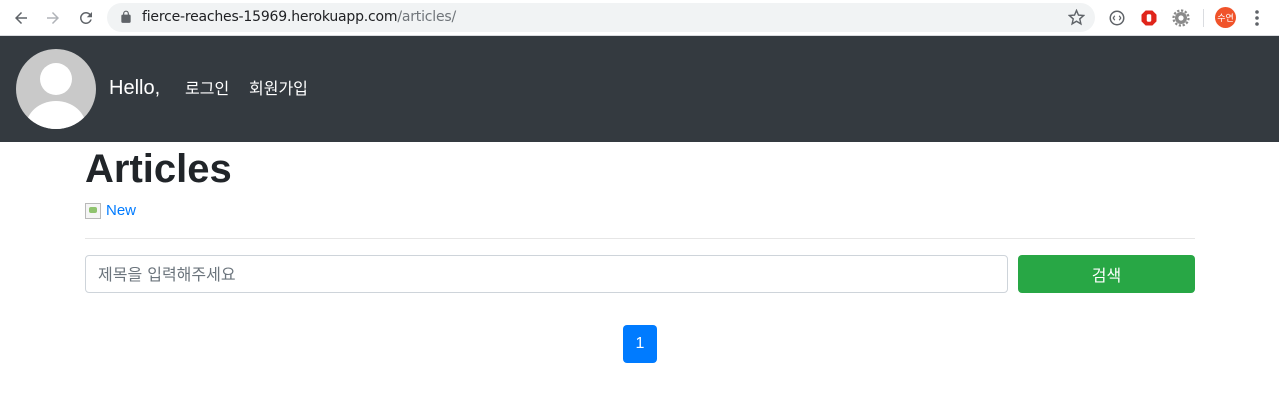 This screenshot has height=417, width=1279. Describe the element at coordinates (1149, 18) in the screenshot. I see `stop-hand-icon` at that location.